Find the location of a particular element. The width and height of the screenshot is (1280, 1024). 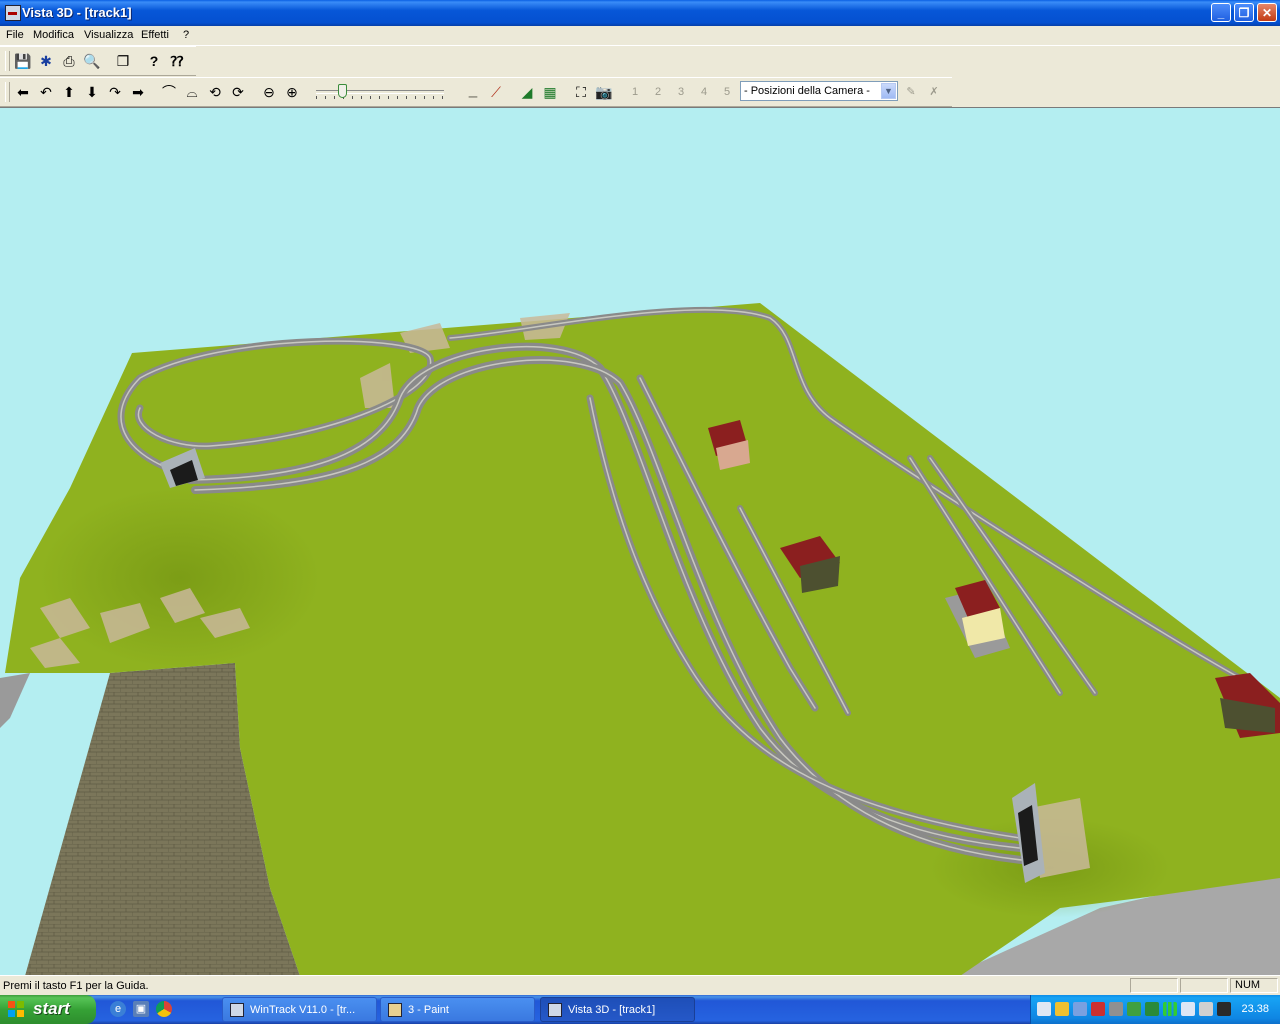

minimize-button: _ is located at coordinates (1221, 12).